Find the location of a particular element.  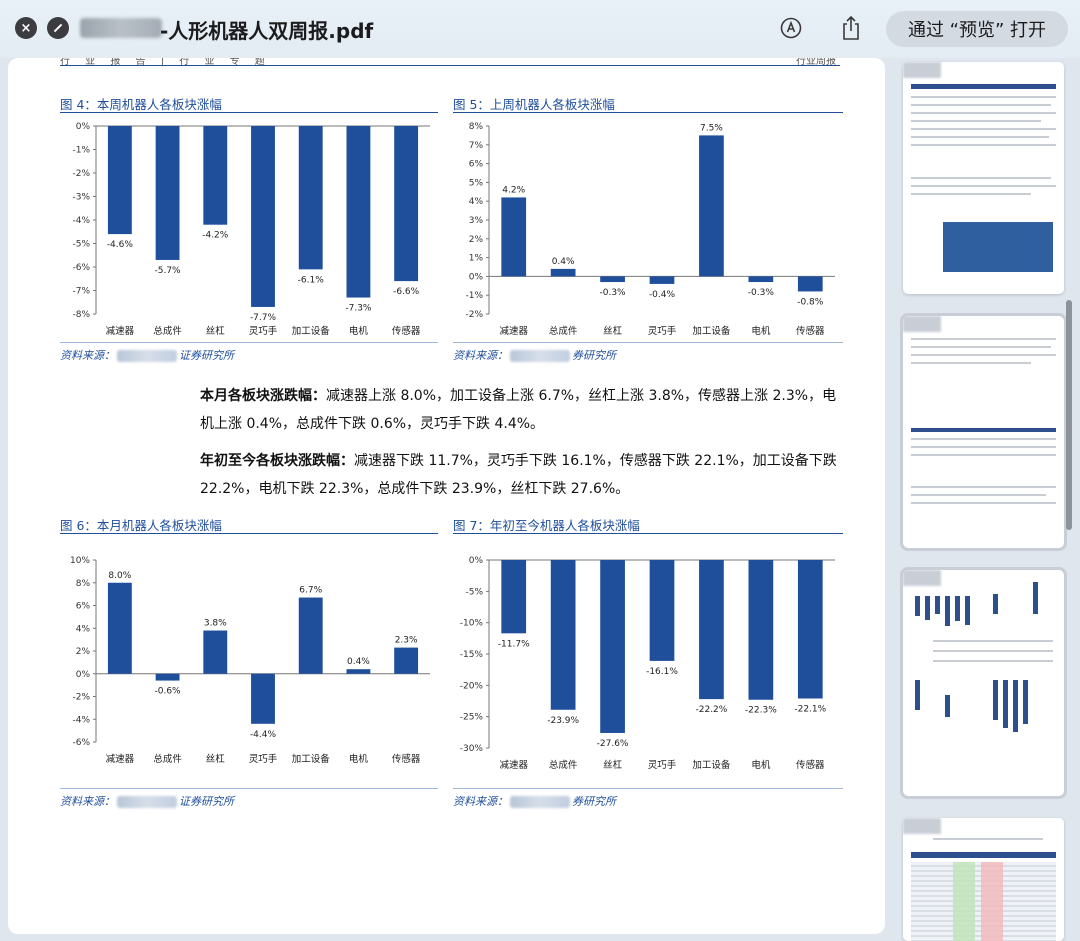

figure-5-source: 资料来源： 券研究所 is located at coordinates (534, 355).